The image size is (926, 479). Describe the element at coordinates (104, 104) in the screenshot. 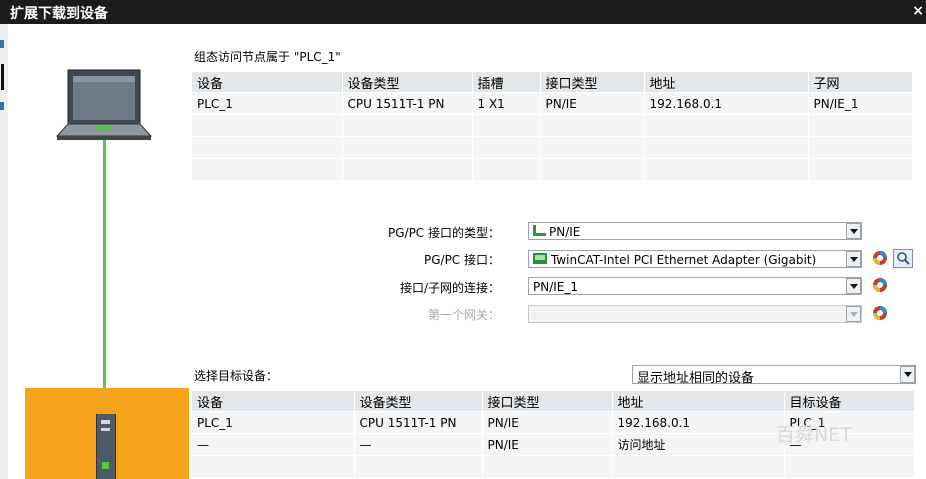

I see `laptop-icon` at that location.